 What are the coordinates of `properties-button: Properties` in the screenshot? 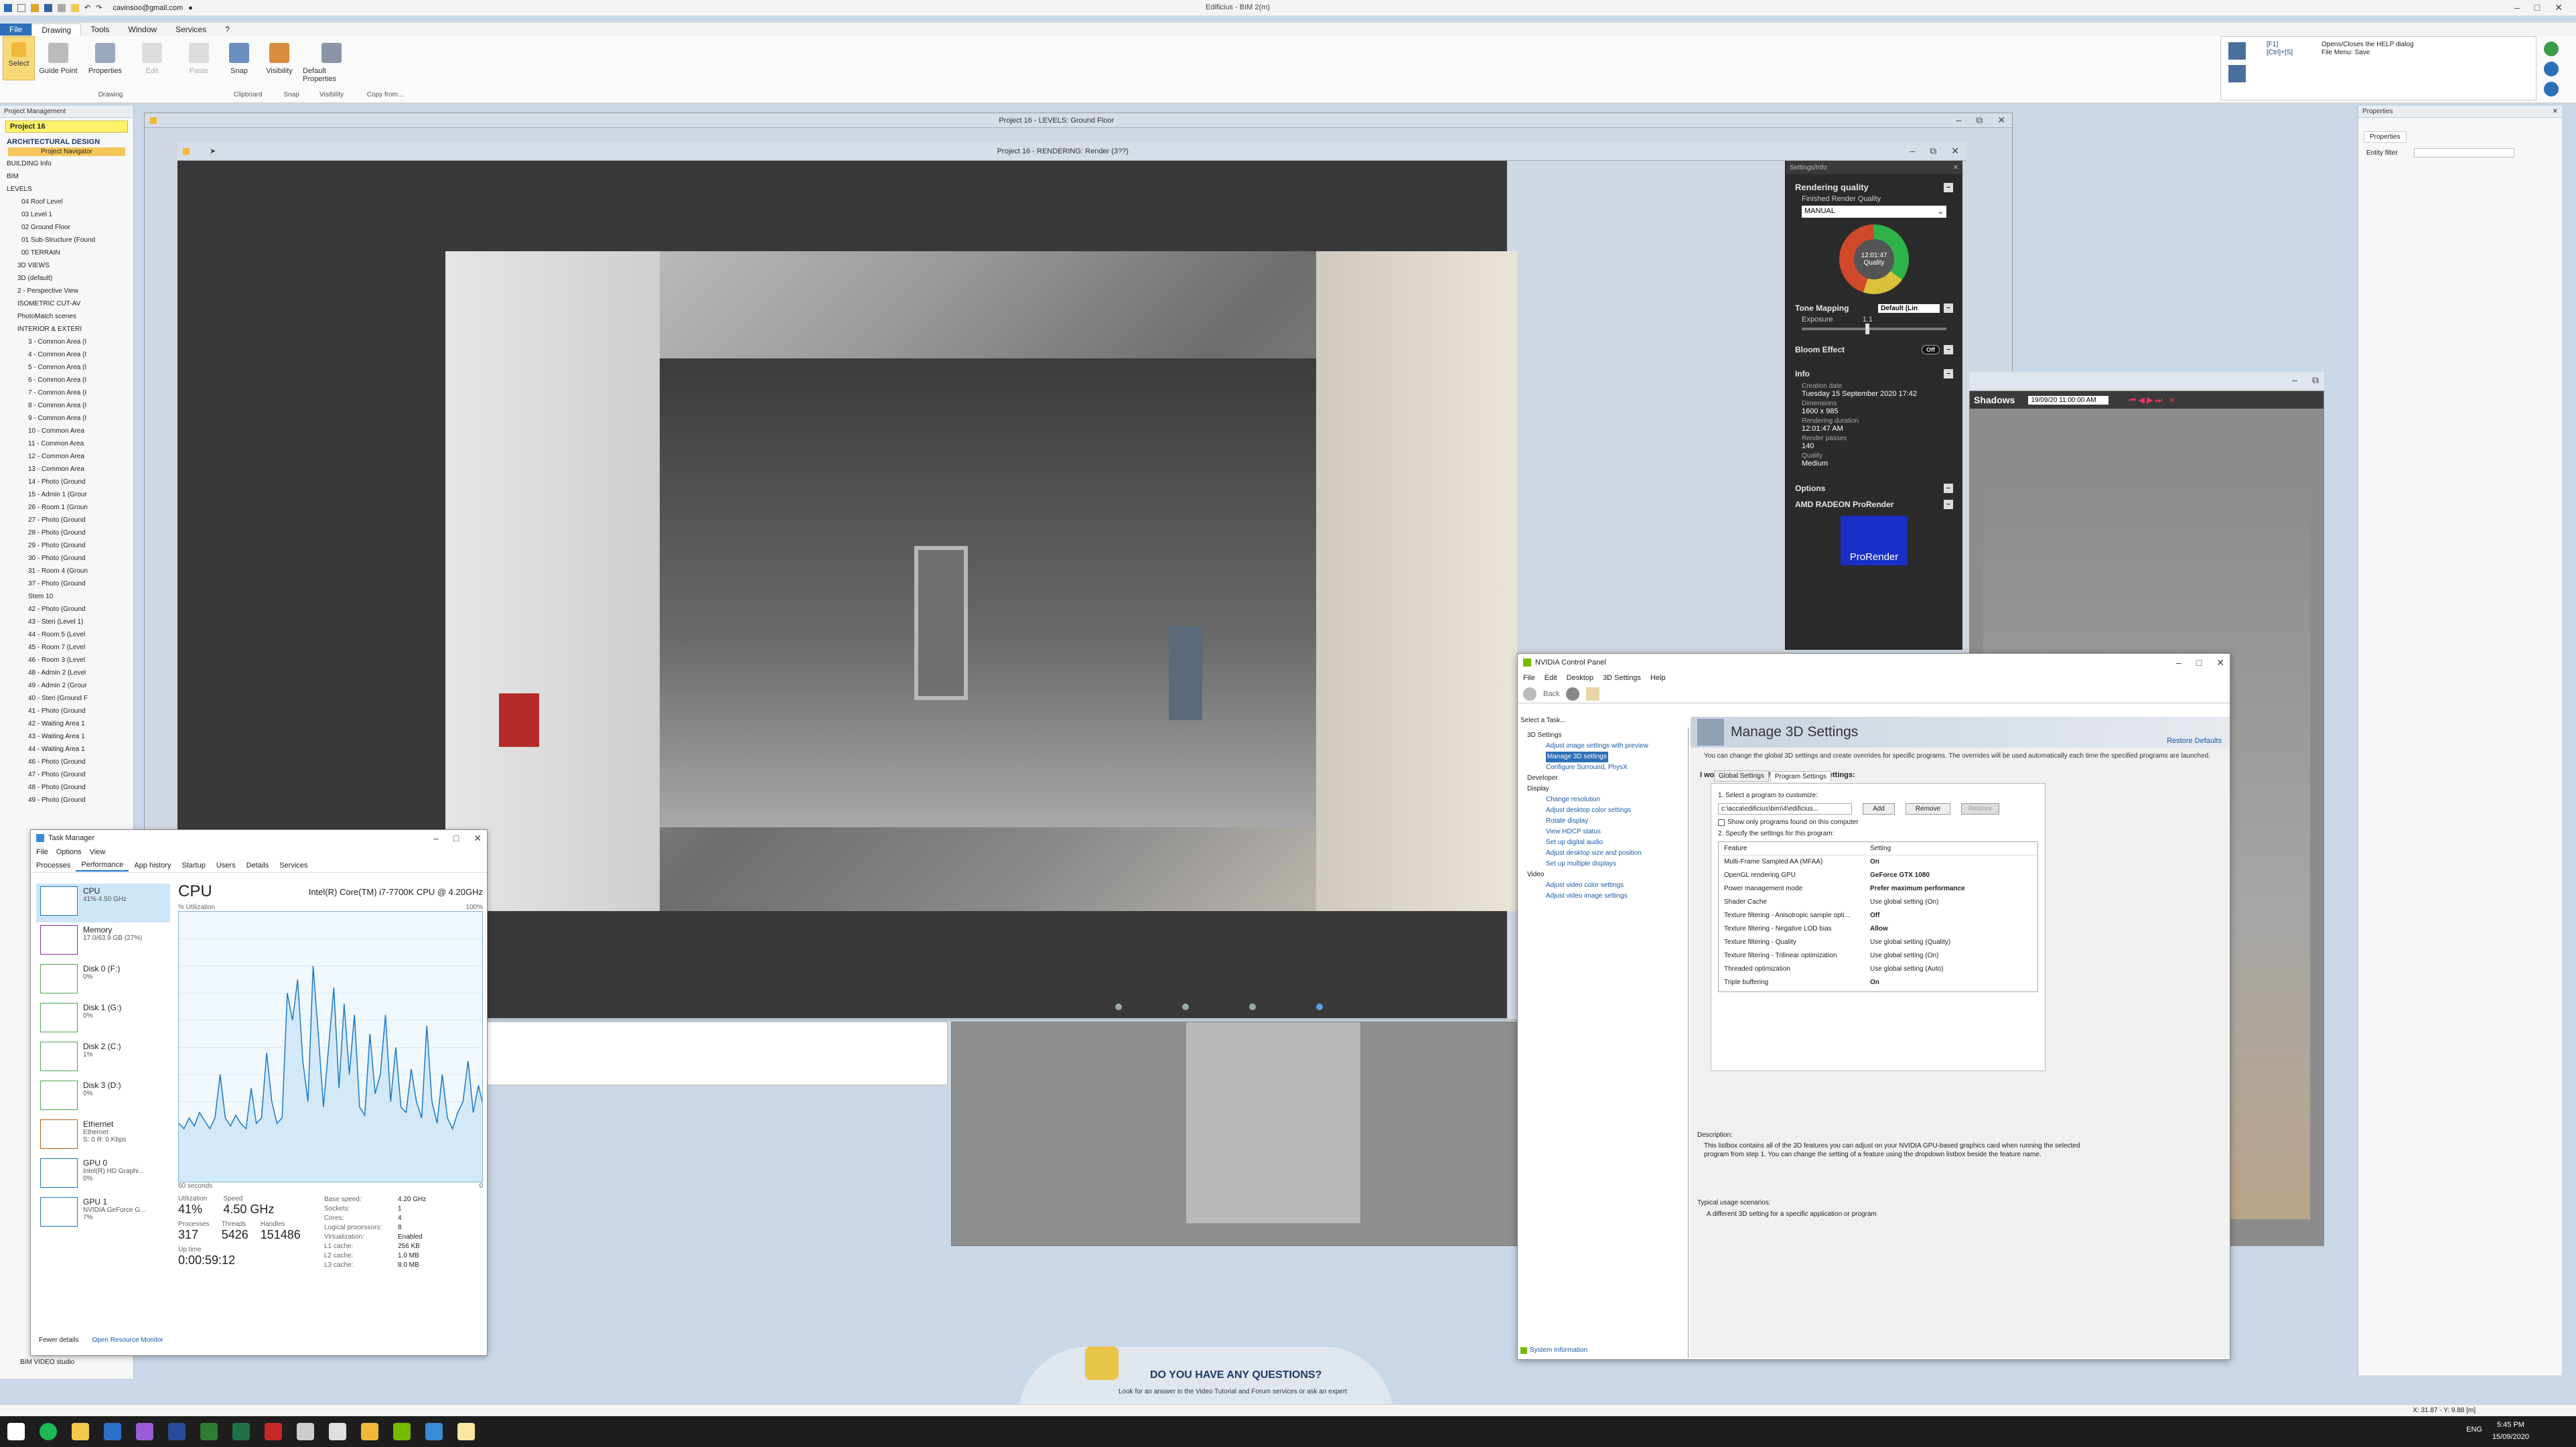 It's located at (105, 56).